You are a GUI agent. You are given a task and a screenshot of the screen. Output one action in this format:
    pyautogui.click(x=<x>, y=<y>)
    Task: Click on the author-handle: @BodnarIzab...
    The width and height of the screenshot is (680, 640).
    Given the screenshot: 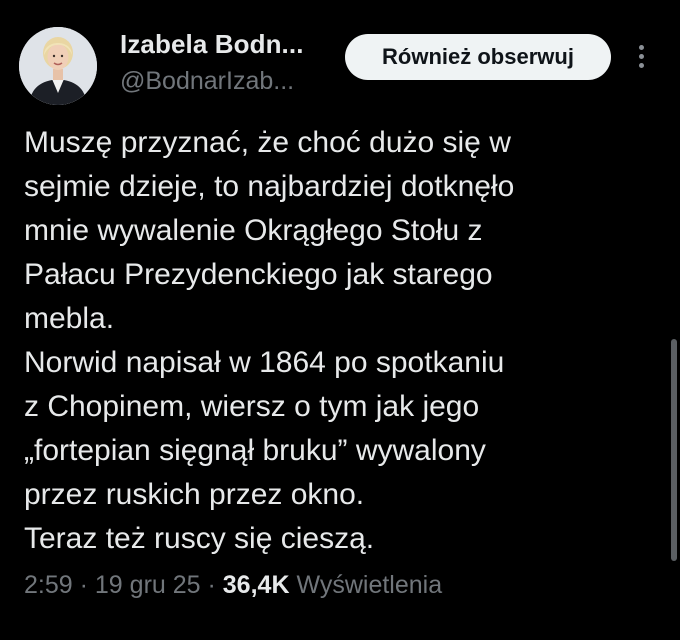 What is the action you would take?
    pyautogui.click(x=207, y=81)
    